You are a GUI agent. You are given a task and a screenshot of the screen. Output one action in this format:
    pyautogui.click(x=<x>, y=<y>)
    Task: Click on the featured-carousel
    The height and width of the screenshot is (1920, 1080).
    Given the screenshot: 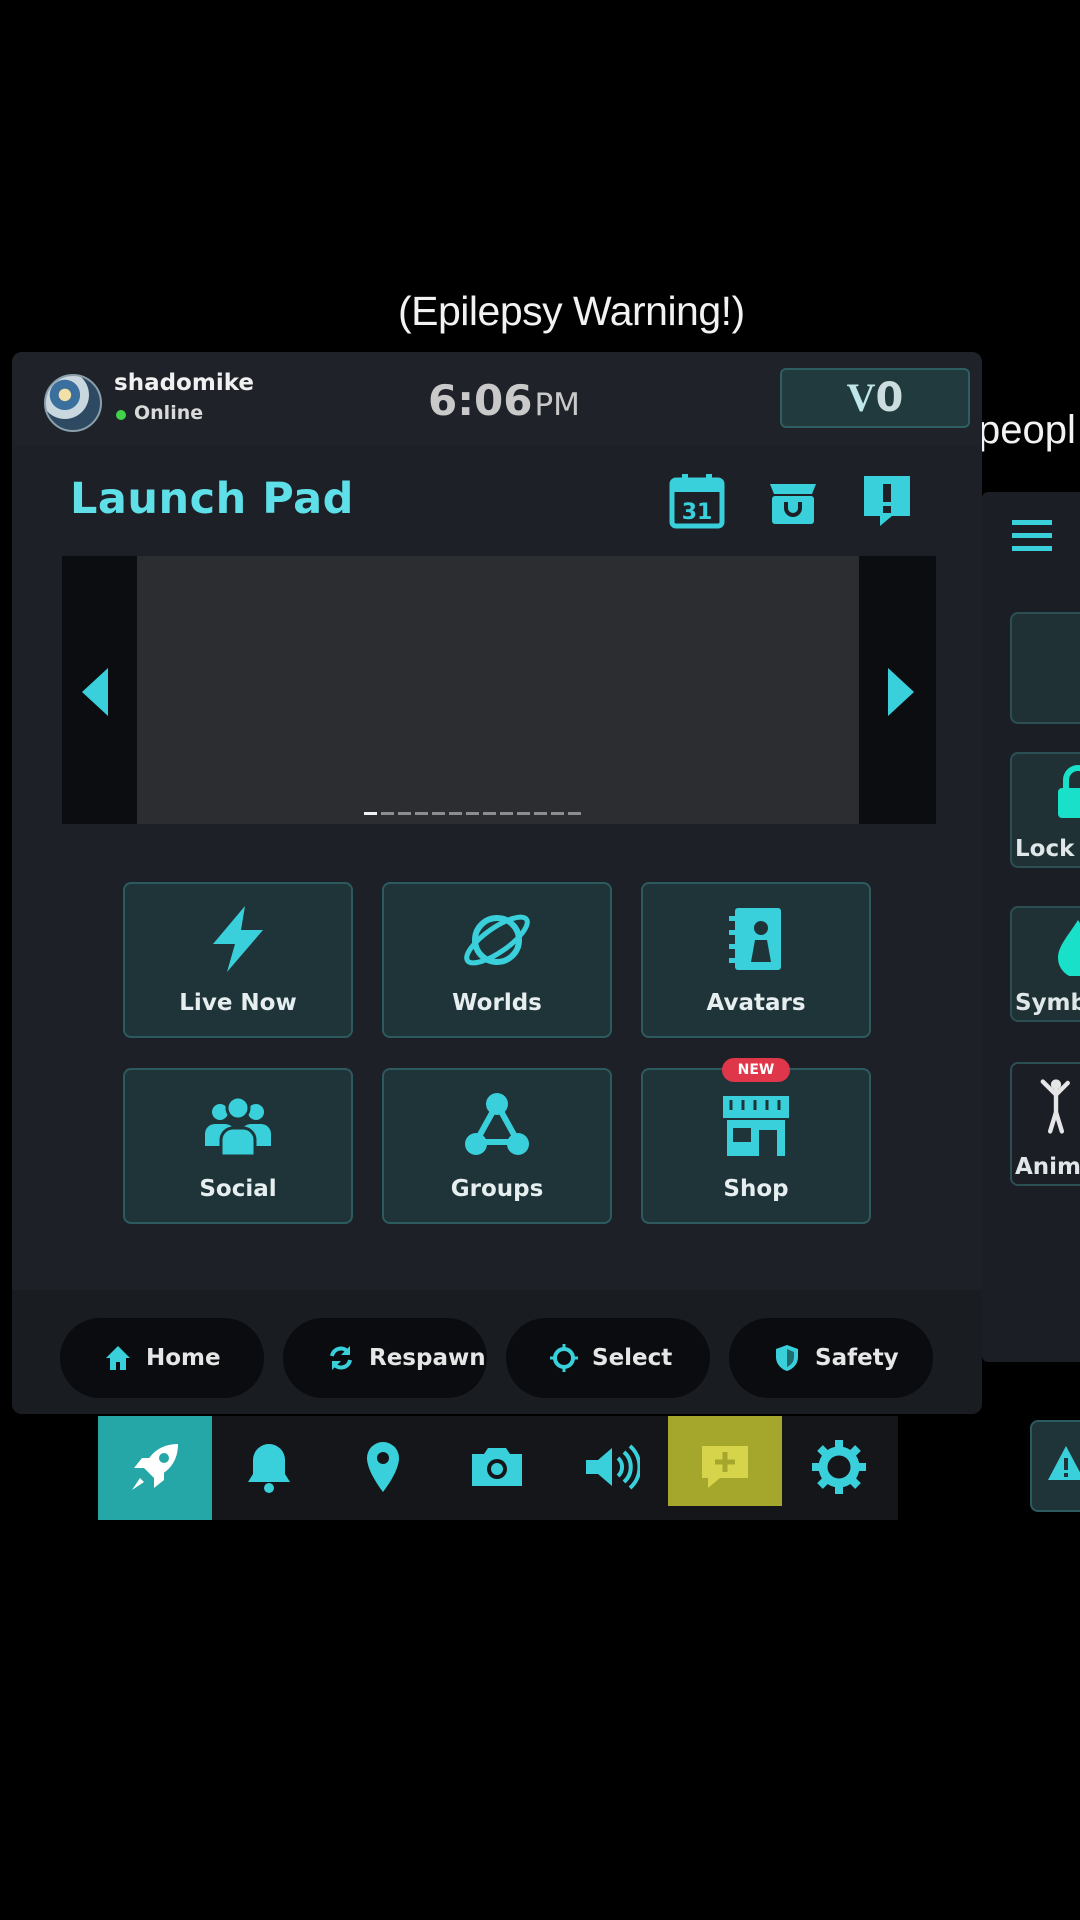 What is the action you would take?
    pyautogui.click(x=499, y=690)
    